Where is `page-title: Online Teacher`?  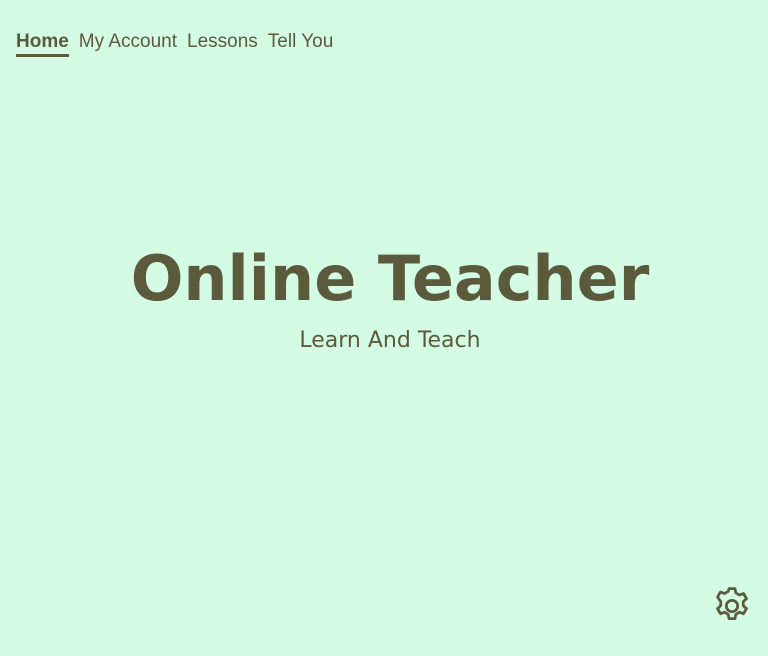
page-title: Online Teacher is located at coordinates (390, 278).